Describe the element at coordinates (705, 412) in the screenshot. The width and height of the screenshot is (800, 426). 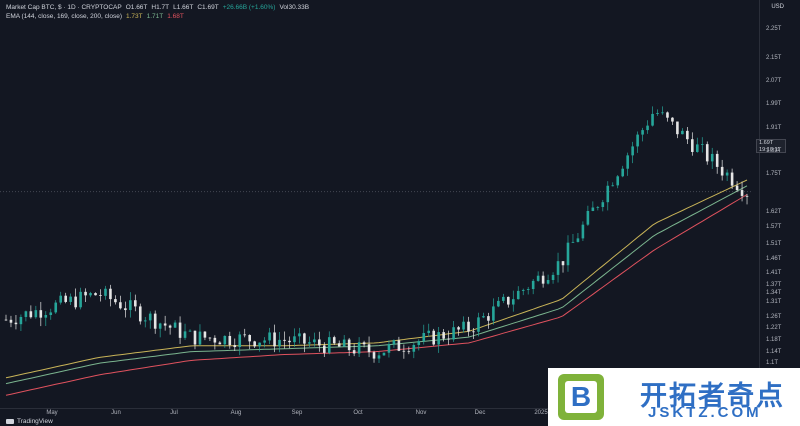
I see `watermark-domain: JSKTZ.COM` at that location.